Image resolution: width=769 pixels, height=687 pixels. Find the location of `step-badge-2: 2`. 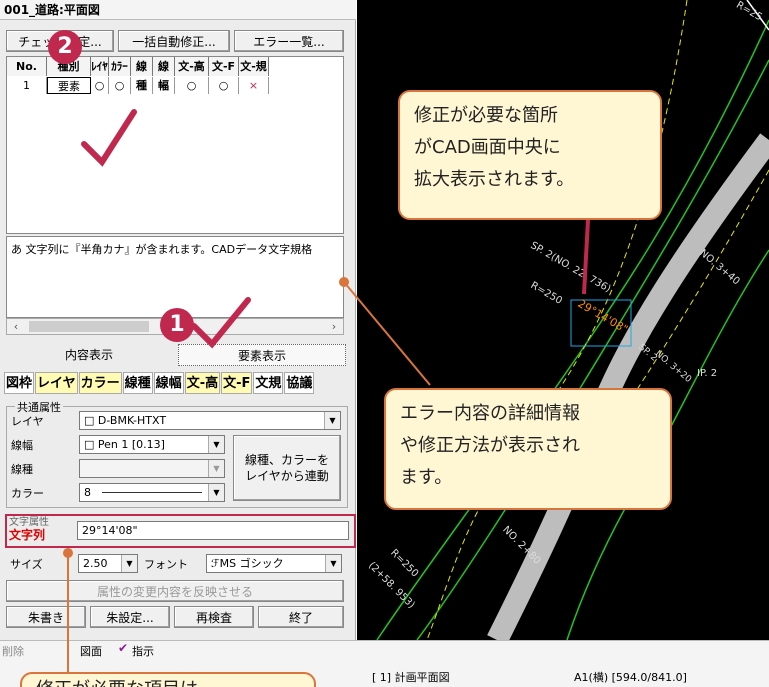

step-badge-2: 2 is located at coordinates (65, 47).